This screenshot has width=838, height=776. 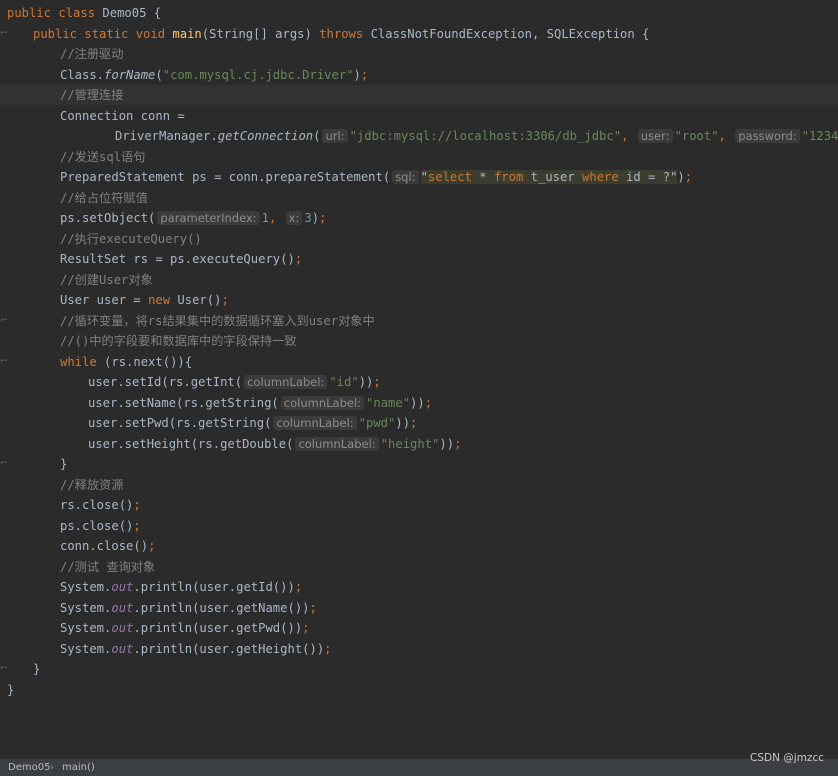 What do you see at coordinates (163, 300) in the screenshot?
I see `code-token: new` at bounding box center [163, 300].